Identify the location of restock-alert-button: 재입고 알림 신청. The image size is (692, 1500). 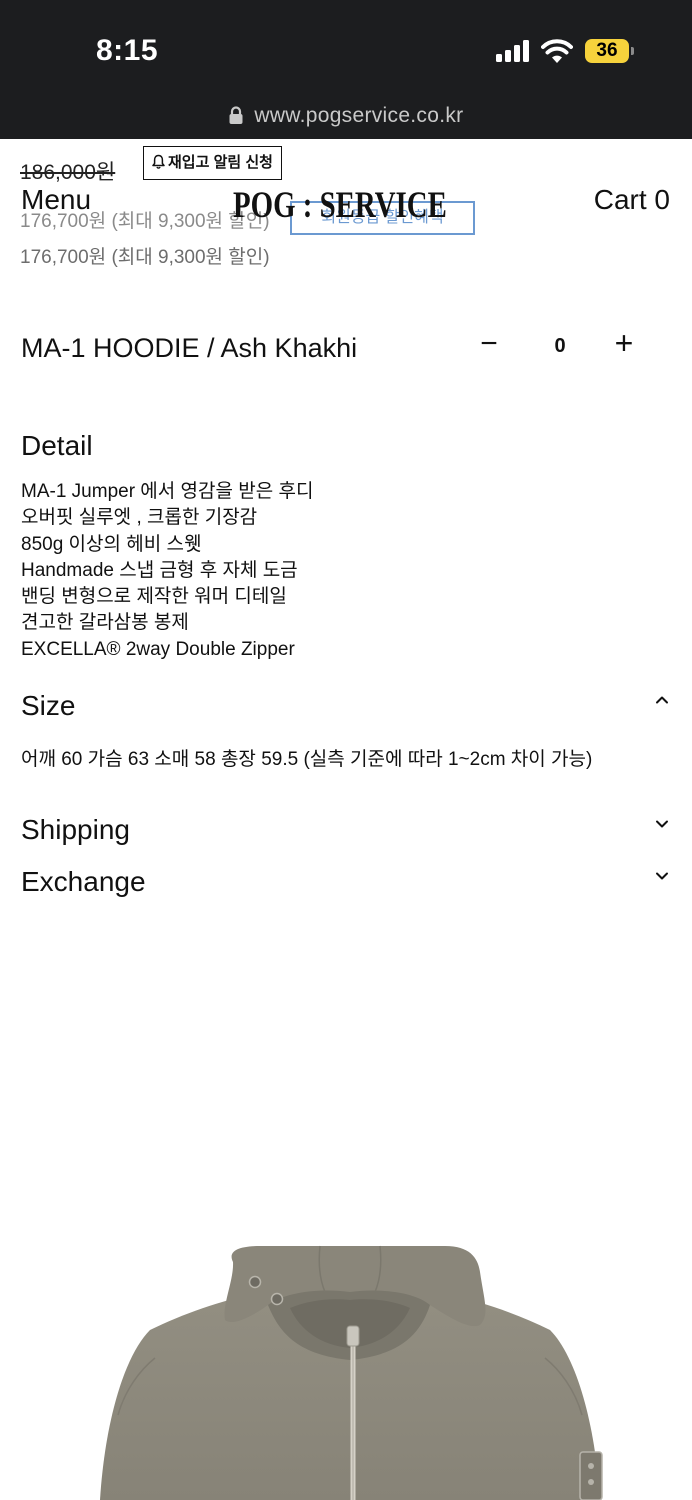
(212, 163).